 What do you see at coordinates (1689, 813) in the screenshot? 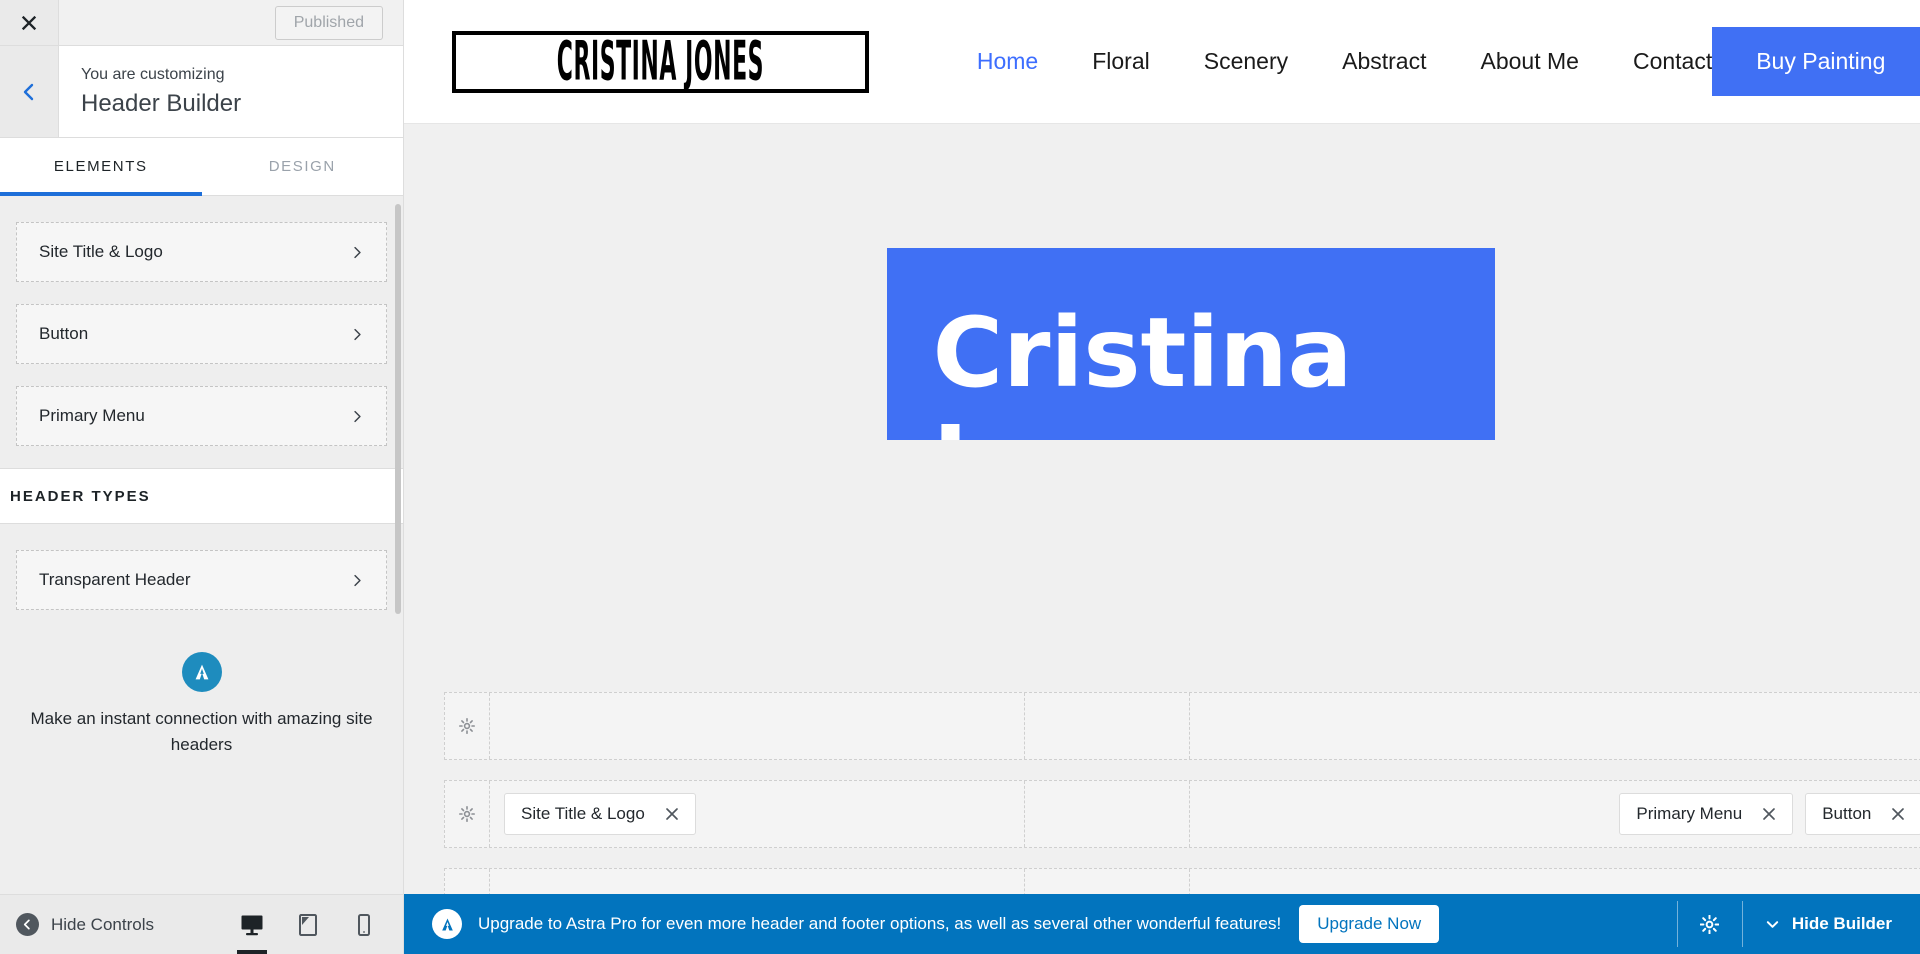
I see `chip-label: Primary Menu` at bounding box center [1689, 813].